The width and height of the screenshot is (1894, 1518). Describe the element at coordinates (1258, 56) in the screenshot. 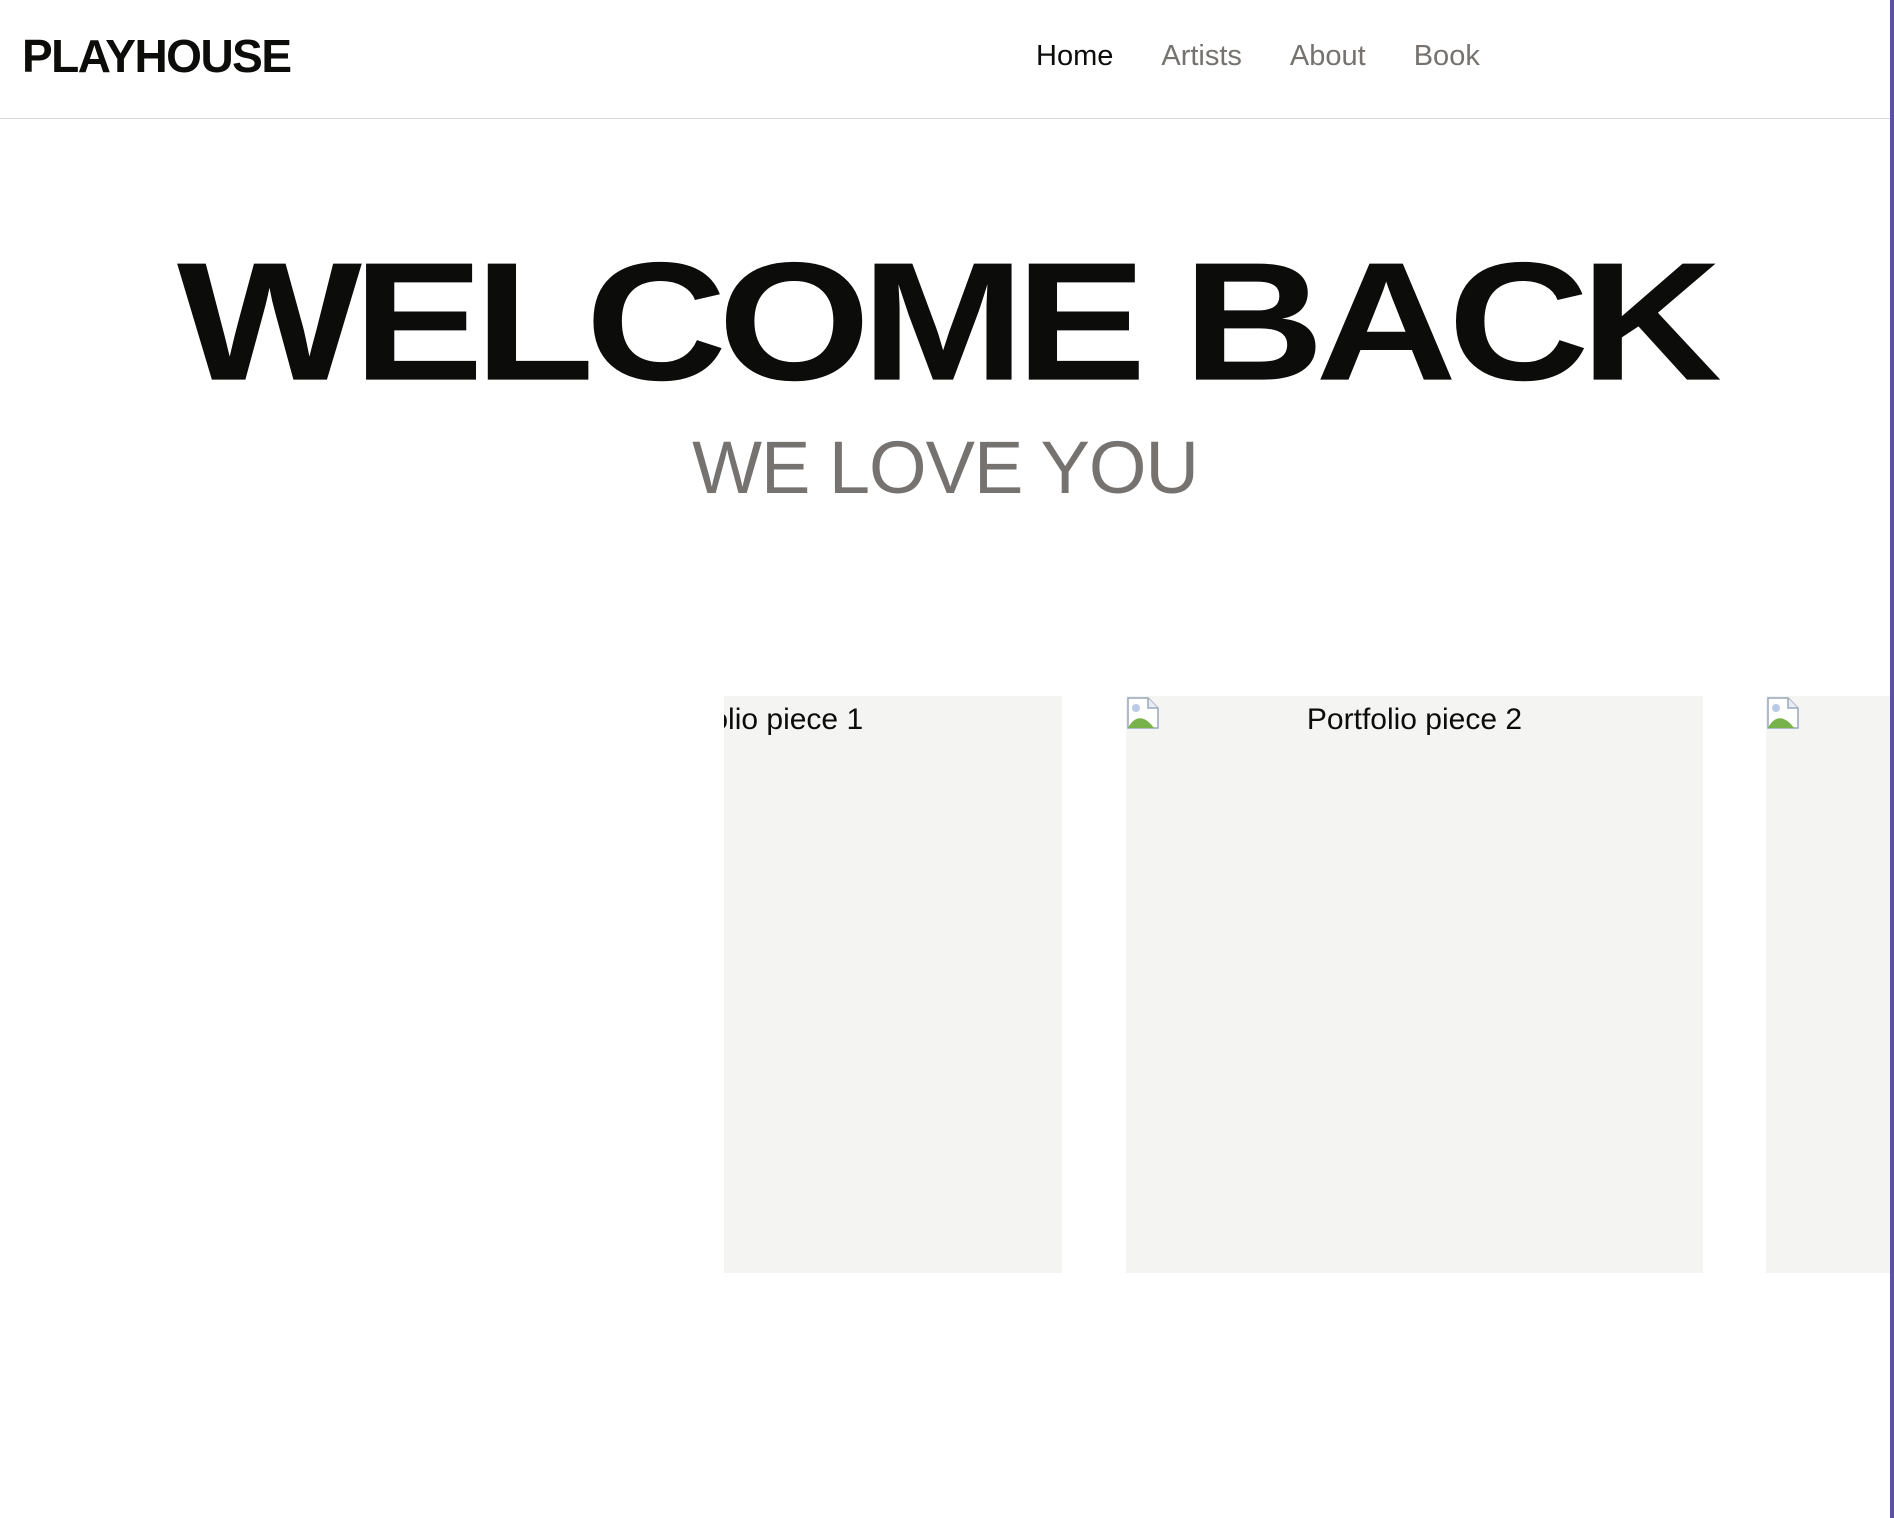

I see `main-nav: Home Artists About Book` at that location.